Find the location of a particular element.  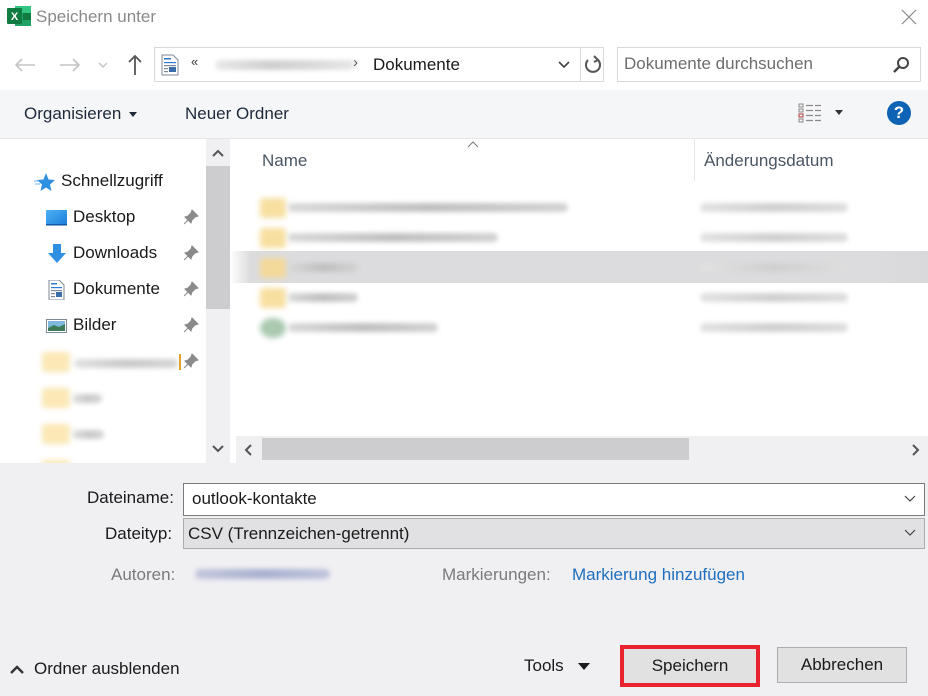

file-list-horizontal-scrollbar is located at coordinates (582, 449).